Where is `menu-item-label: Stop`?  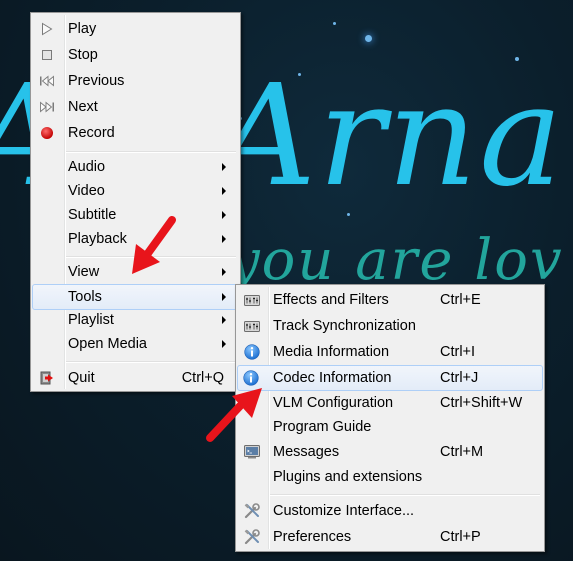
menu-item-label: Stop is located at coordinates (83, 55).